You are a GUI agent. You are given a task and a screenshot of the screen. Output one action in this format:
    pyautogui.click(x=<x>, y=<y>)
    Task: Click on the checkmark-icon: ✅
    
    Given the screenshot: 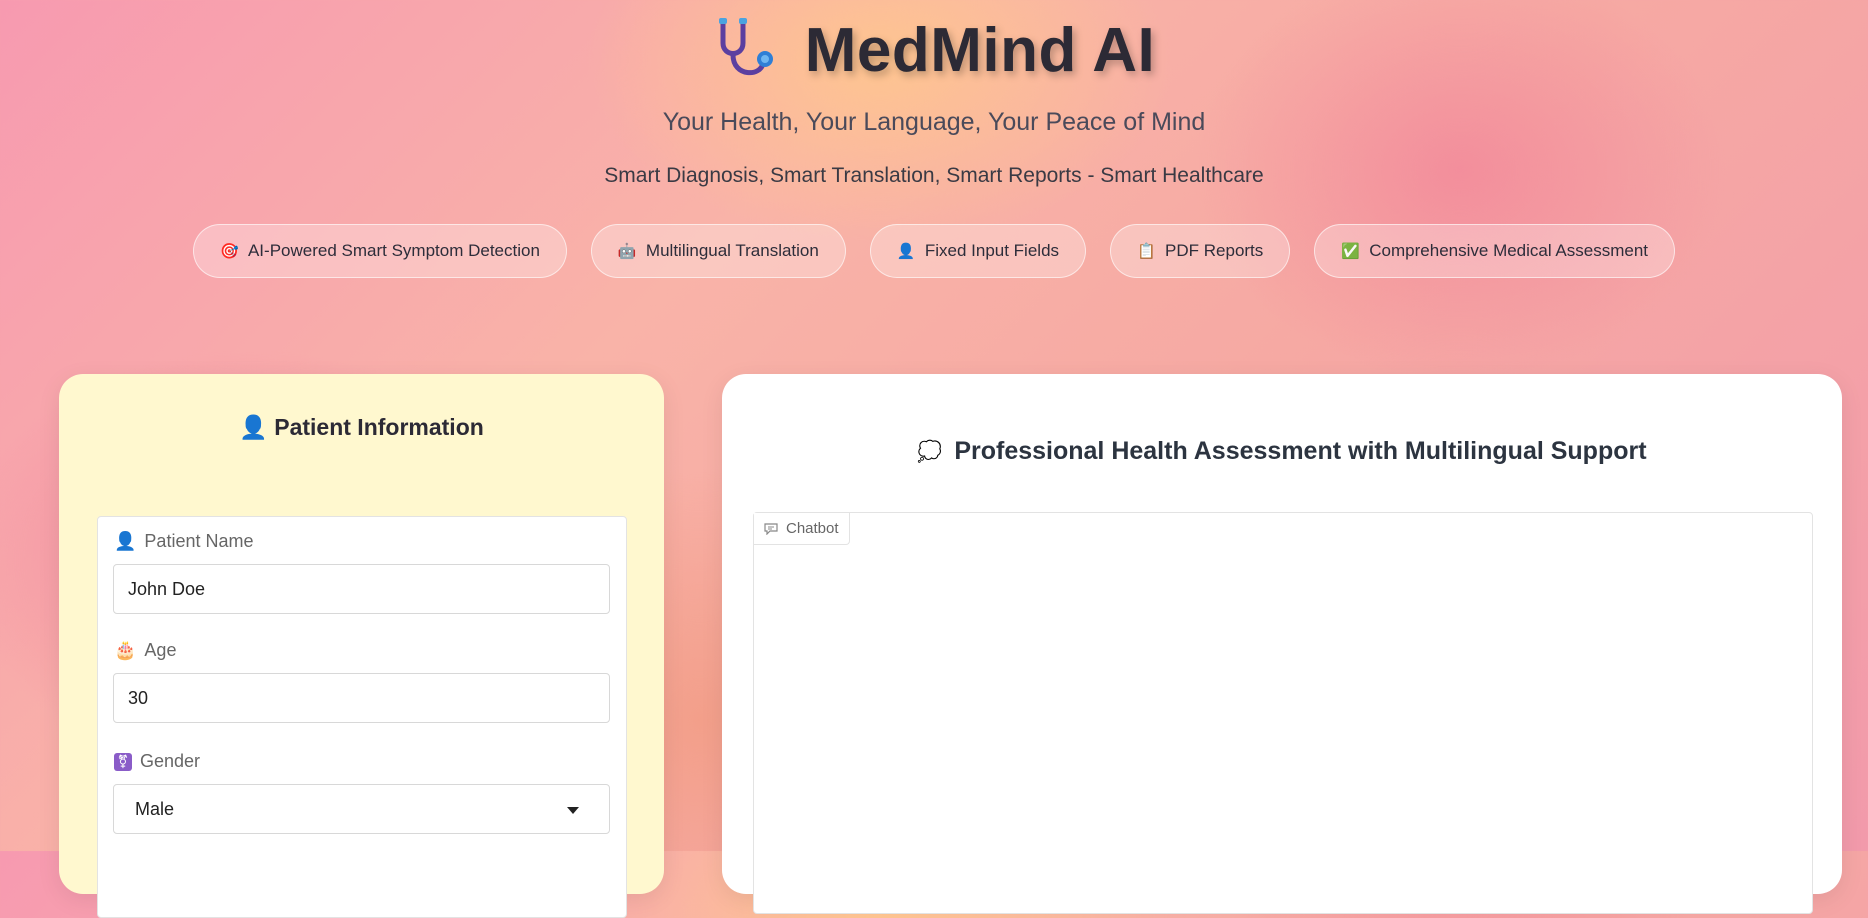 What is the action you would take?
    pyautogui.click(x=1350, y=251)
    